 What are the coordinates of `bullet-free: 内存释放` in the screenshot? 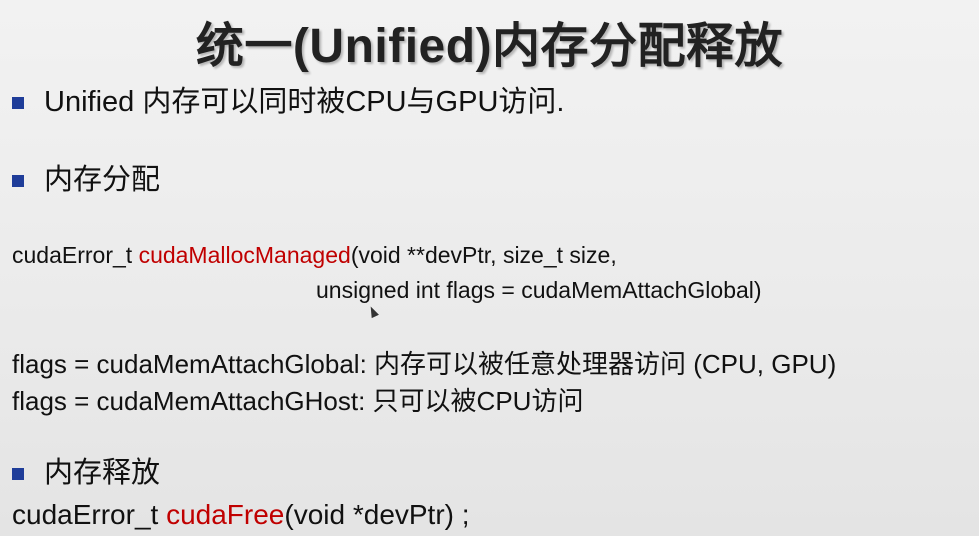 It's located at (86, 473).